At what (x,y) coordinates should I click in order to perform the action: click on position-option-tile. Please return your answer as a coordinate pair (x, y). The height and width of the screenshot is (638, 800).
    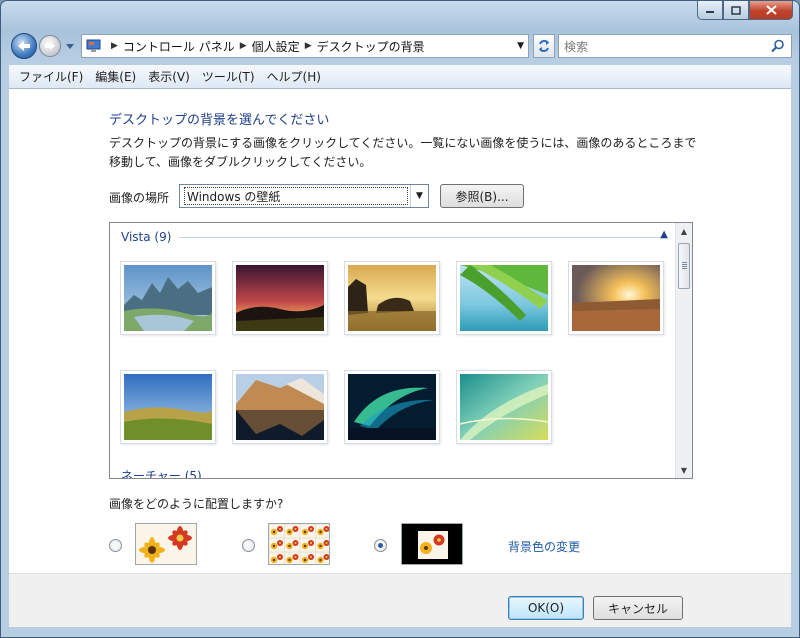
    Looking at the image, I should click on (299, 544).